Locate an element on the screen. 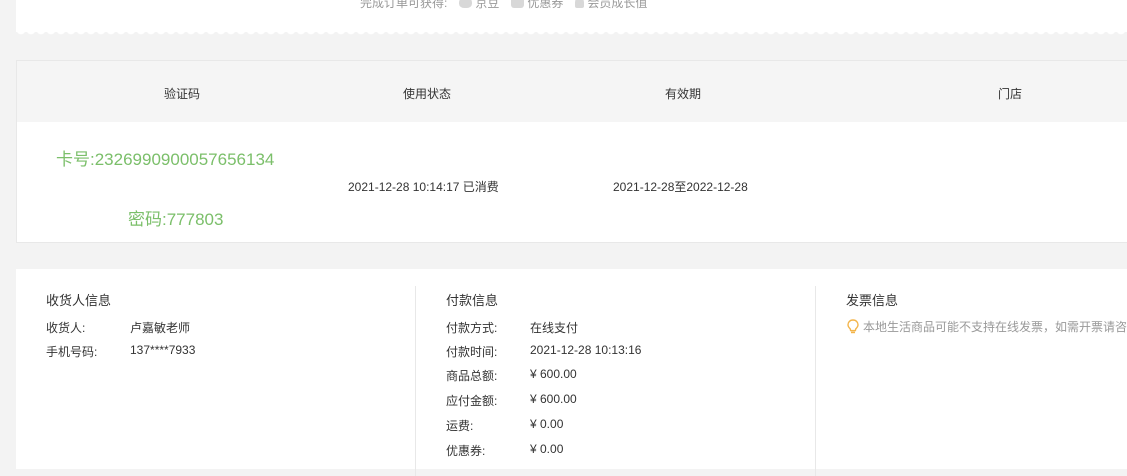 This screenshot has height=476, width=1127. payment-shipping-label: 运费: is located at coordinates (460, 426).